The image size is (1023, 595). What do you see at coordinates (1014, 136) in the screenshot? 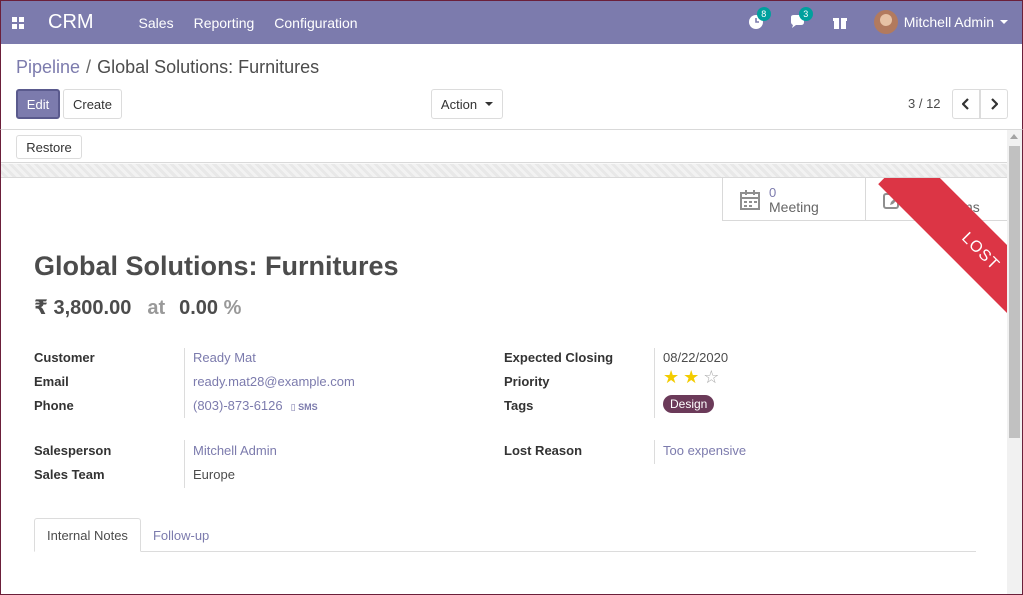
I see `scroll-up-icon` at bounding box center [1014, 136].